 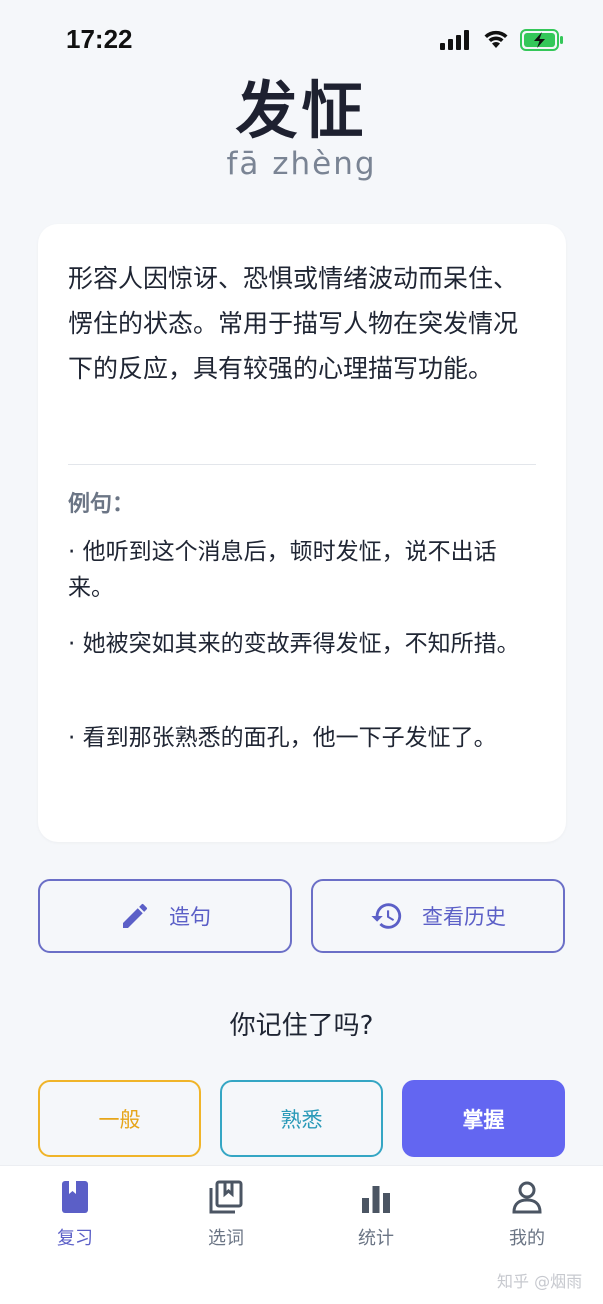 What do you see at coordinates (226, 1238) in the screenshot?
I see `tab-select-label: 选词` at bounding box center [226, 1238].